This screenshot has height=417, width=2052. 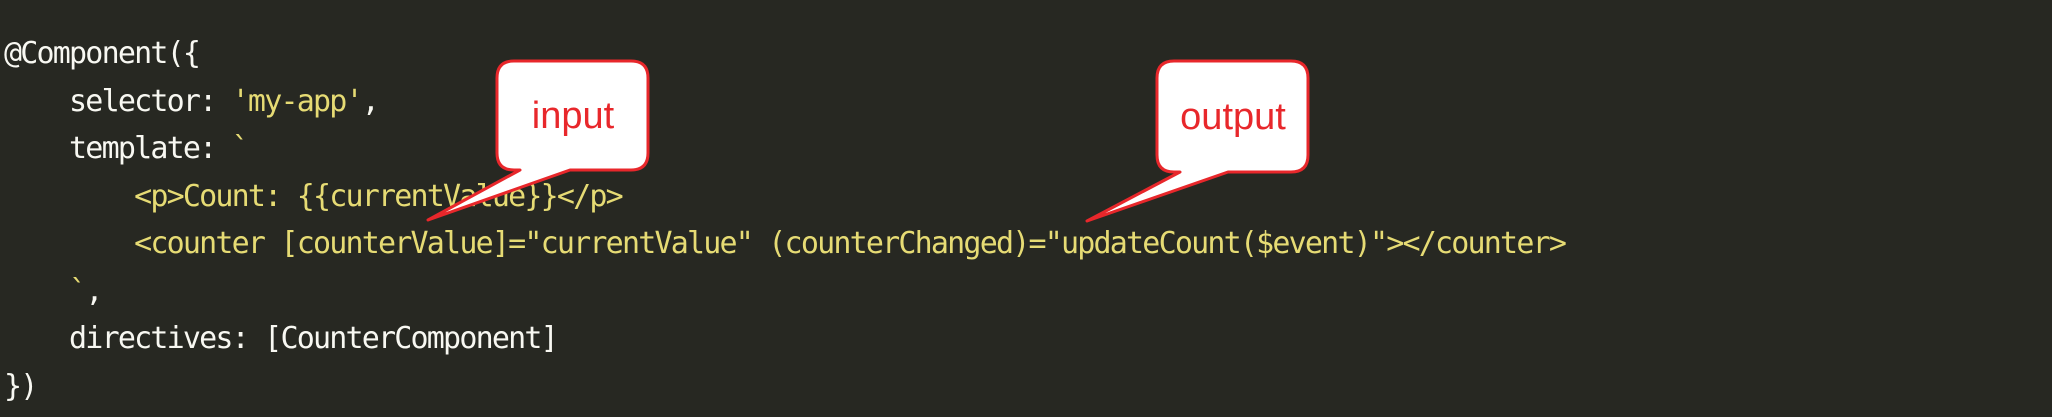 I want to click on output-callout-label: output, so click(x=1233, y=116).